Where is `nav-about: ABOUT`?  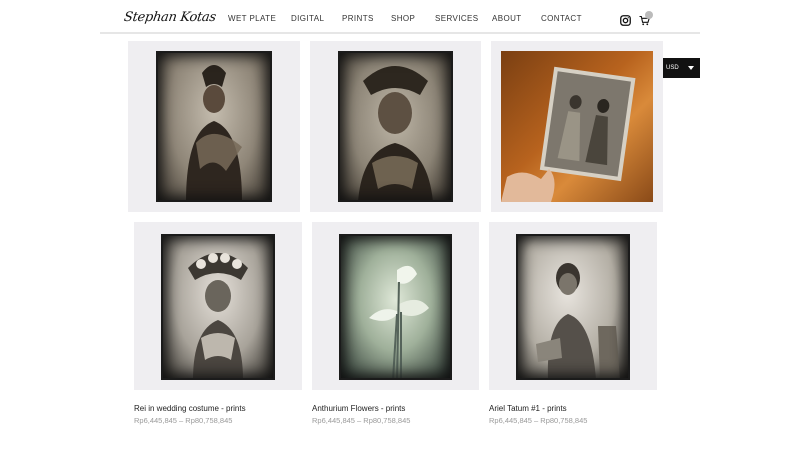 nav-about: ABOUT is located at coordinates (507, 18).